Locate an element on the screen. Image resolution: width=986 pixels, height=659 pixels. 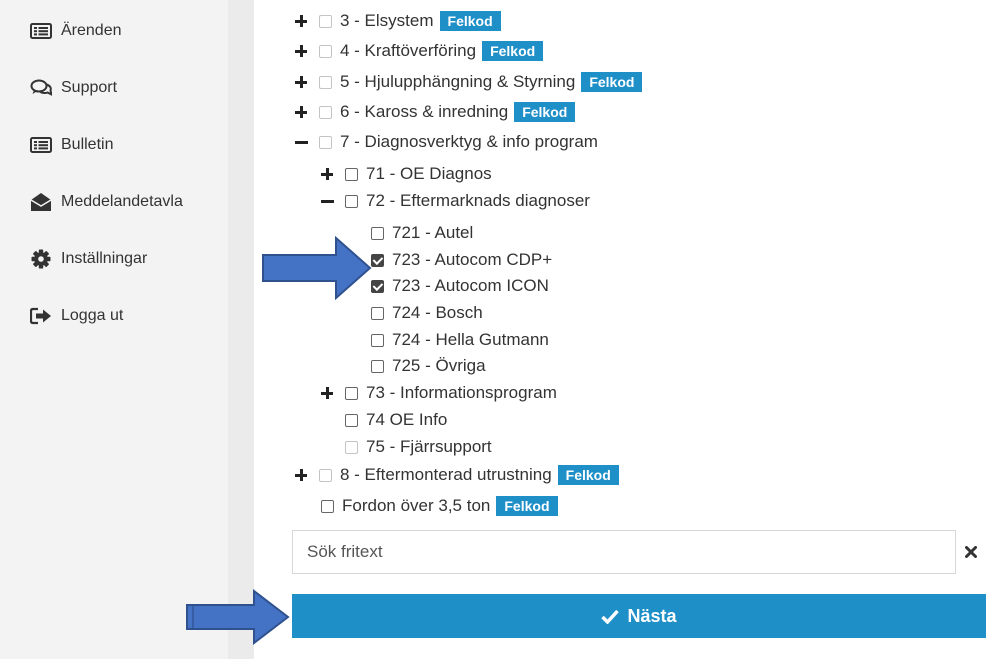
tree-item: 74 OE Info is located at coordinates (396, 420).